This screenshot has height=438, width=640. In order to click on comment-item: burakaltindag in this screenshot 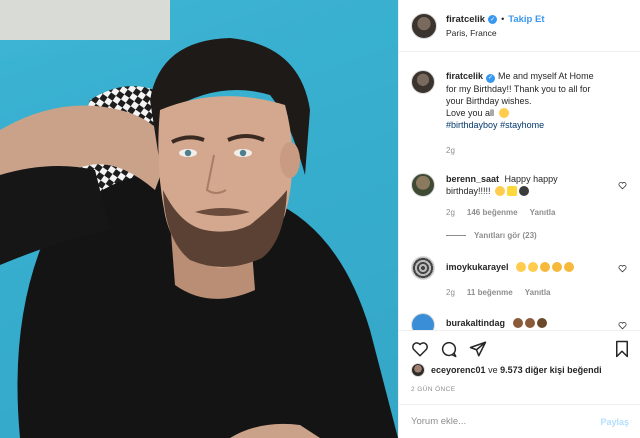, I will do `click(520, 321)`.